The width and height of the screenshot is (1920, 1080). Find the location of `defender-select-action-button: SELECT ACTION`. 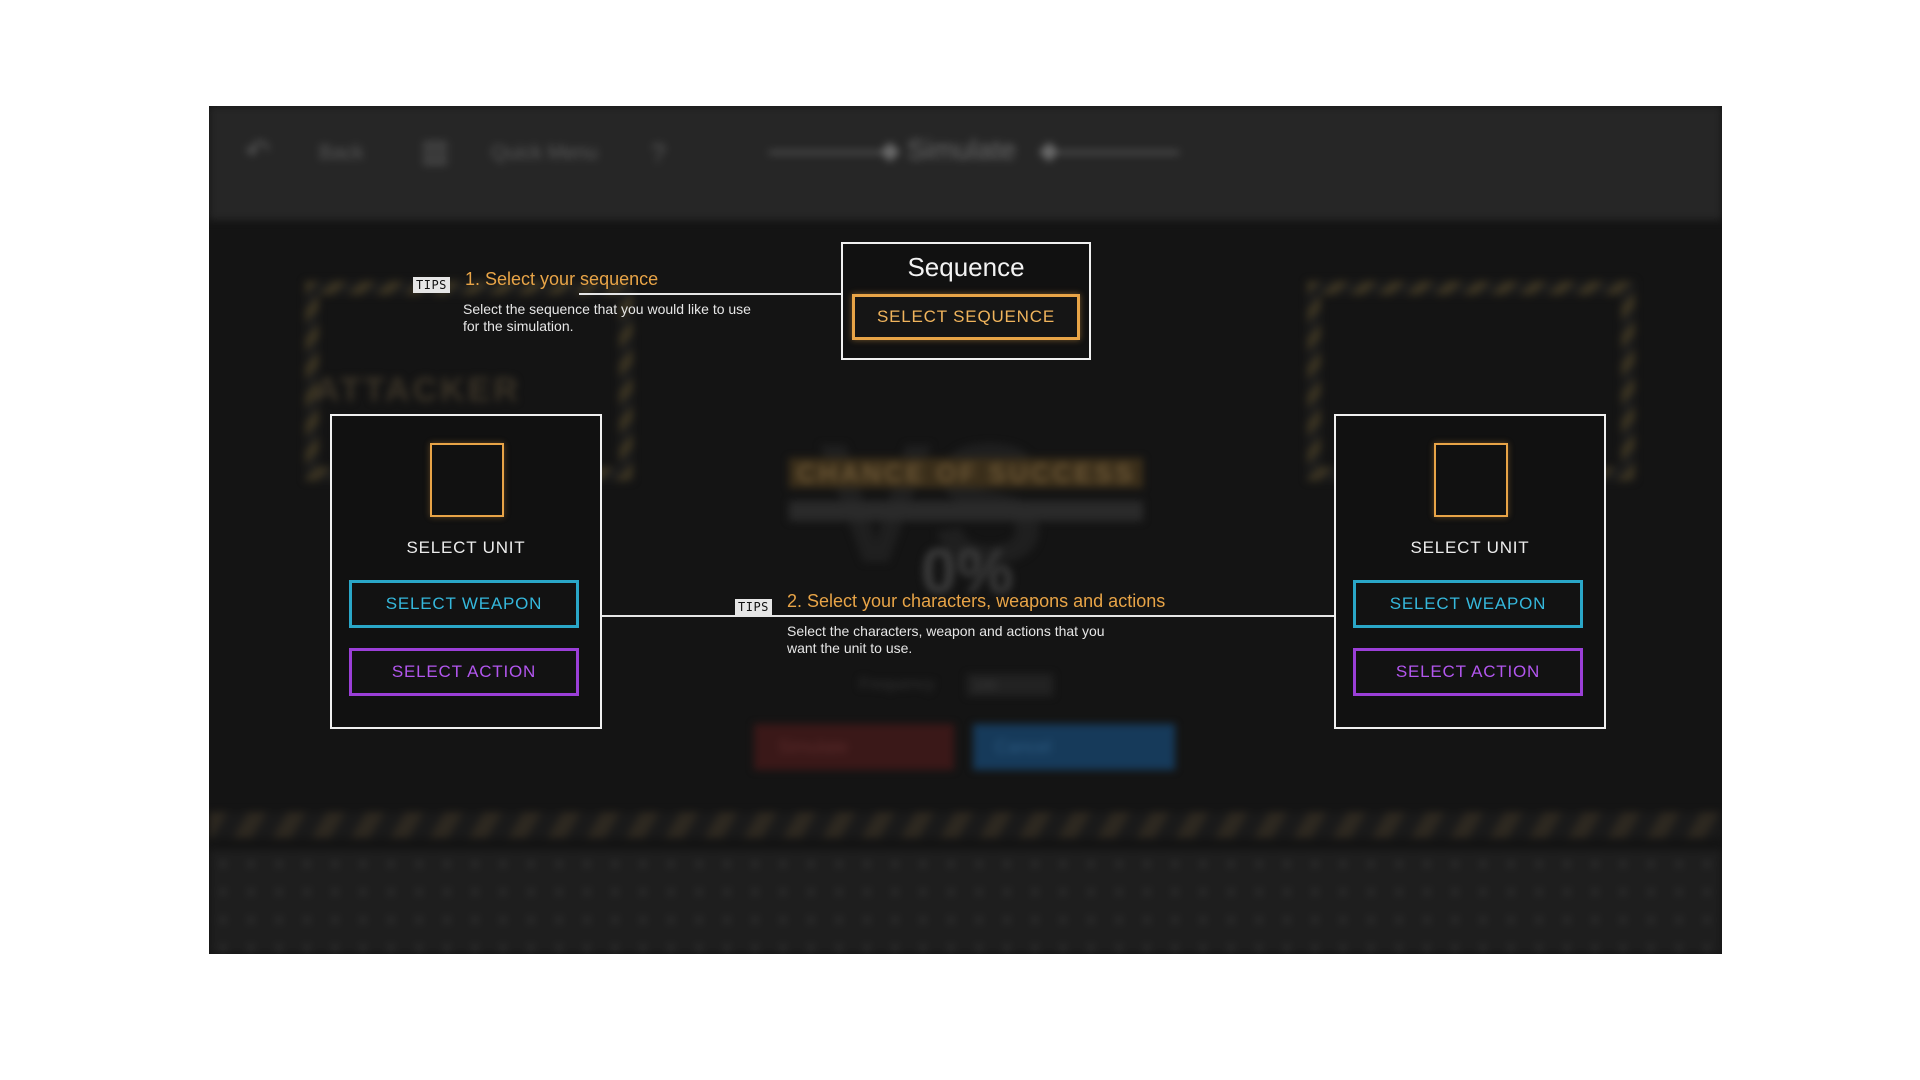

defender-select-action-button: SELECT ACTION is located at coordinates (1468, 672).